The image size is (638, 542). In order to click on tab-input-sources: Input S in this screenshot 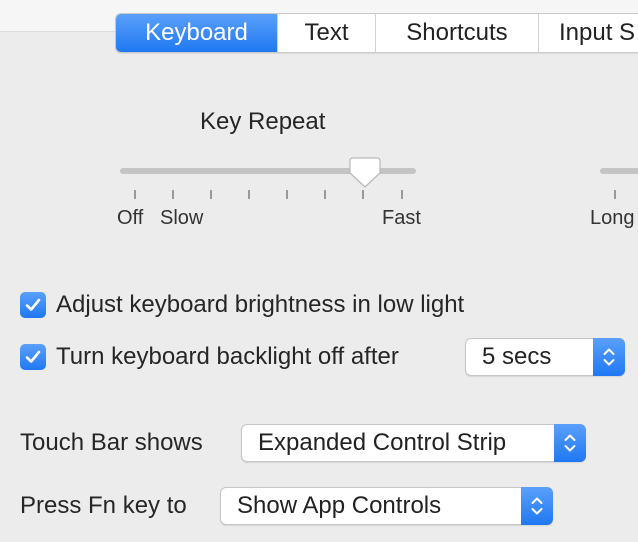, I will do `click(588, 33)`.